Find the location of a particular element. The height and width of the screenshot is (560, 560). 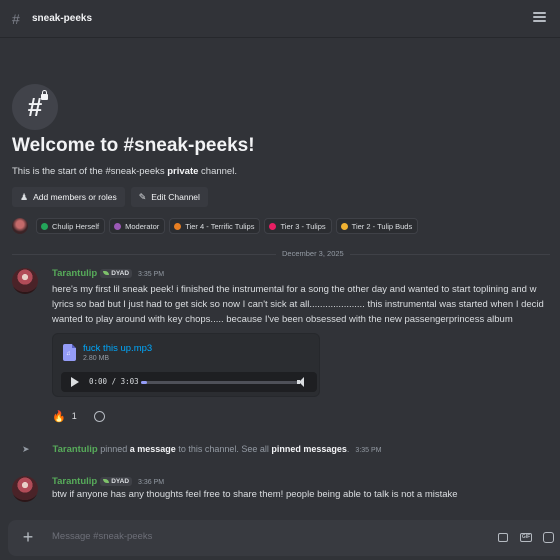

lock-icon is located at coordinates (44, 95).